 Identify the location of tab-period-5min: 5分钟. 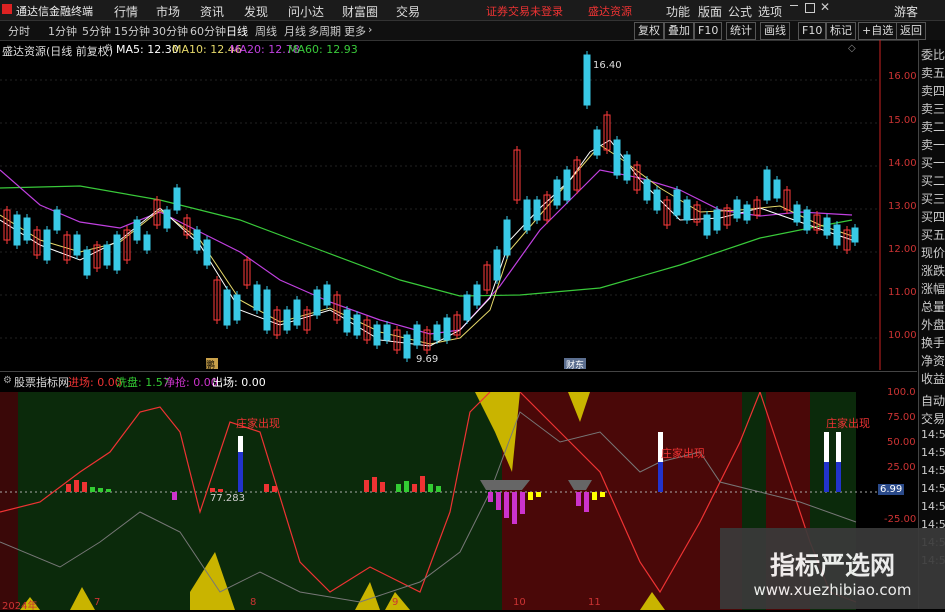
(96, 31).